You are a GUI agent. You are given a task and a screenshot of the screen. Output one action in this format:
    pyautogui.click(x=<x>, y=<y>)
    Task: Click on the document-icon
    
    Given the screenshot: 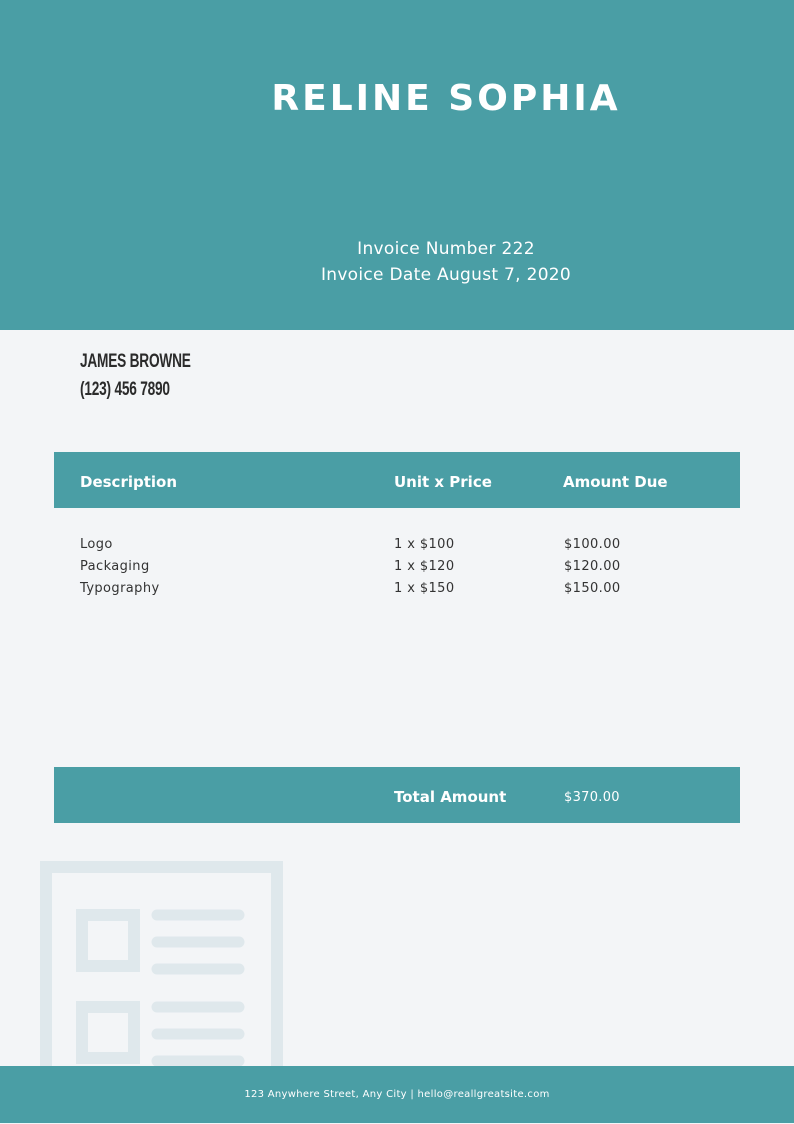 What is the action you would take?
    pyautogui.click(x=162, y=987)
    